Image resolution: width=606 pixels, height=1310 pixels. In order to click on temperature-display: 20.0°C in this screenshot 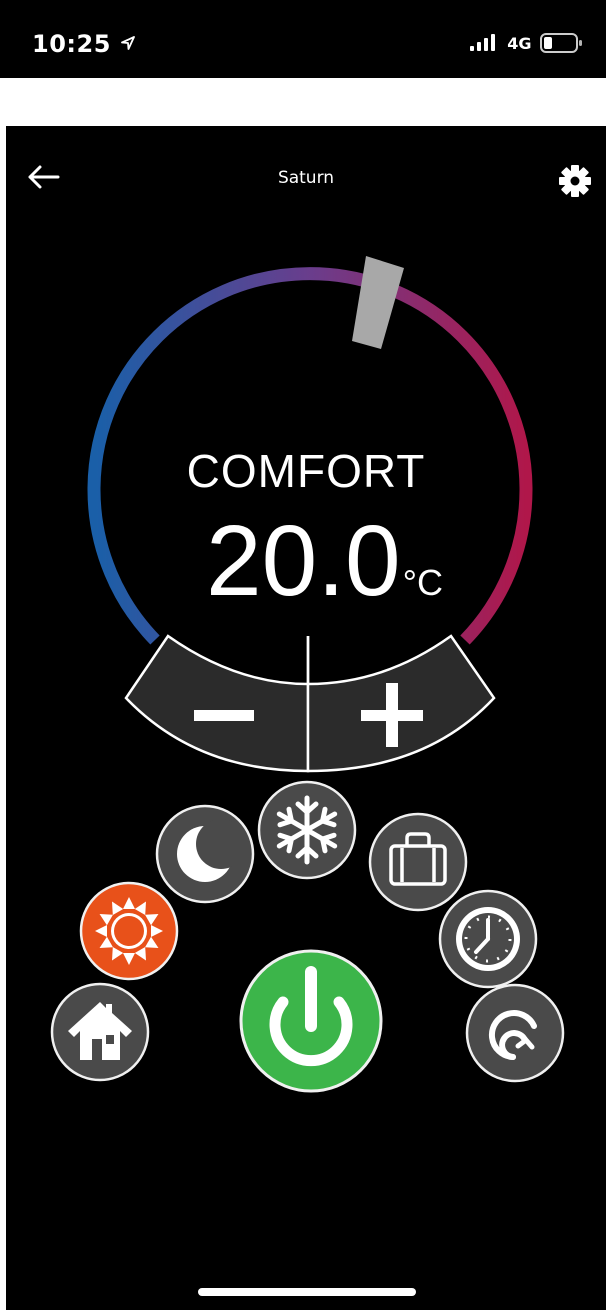, I will do `click(324, 561)`.